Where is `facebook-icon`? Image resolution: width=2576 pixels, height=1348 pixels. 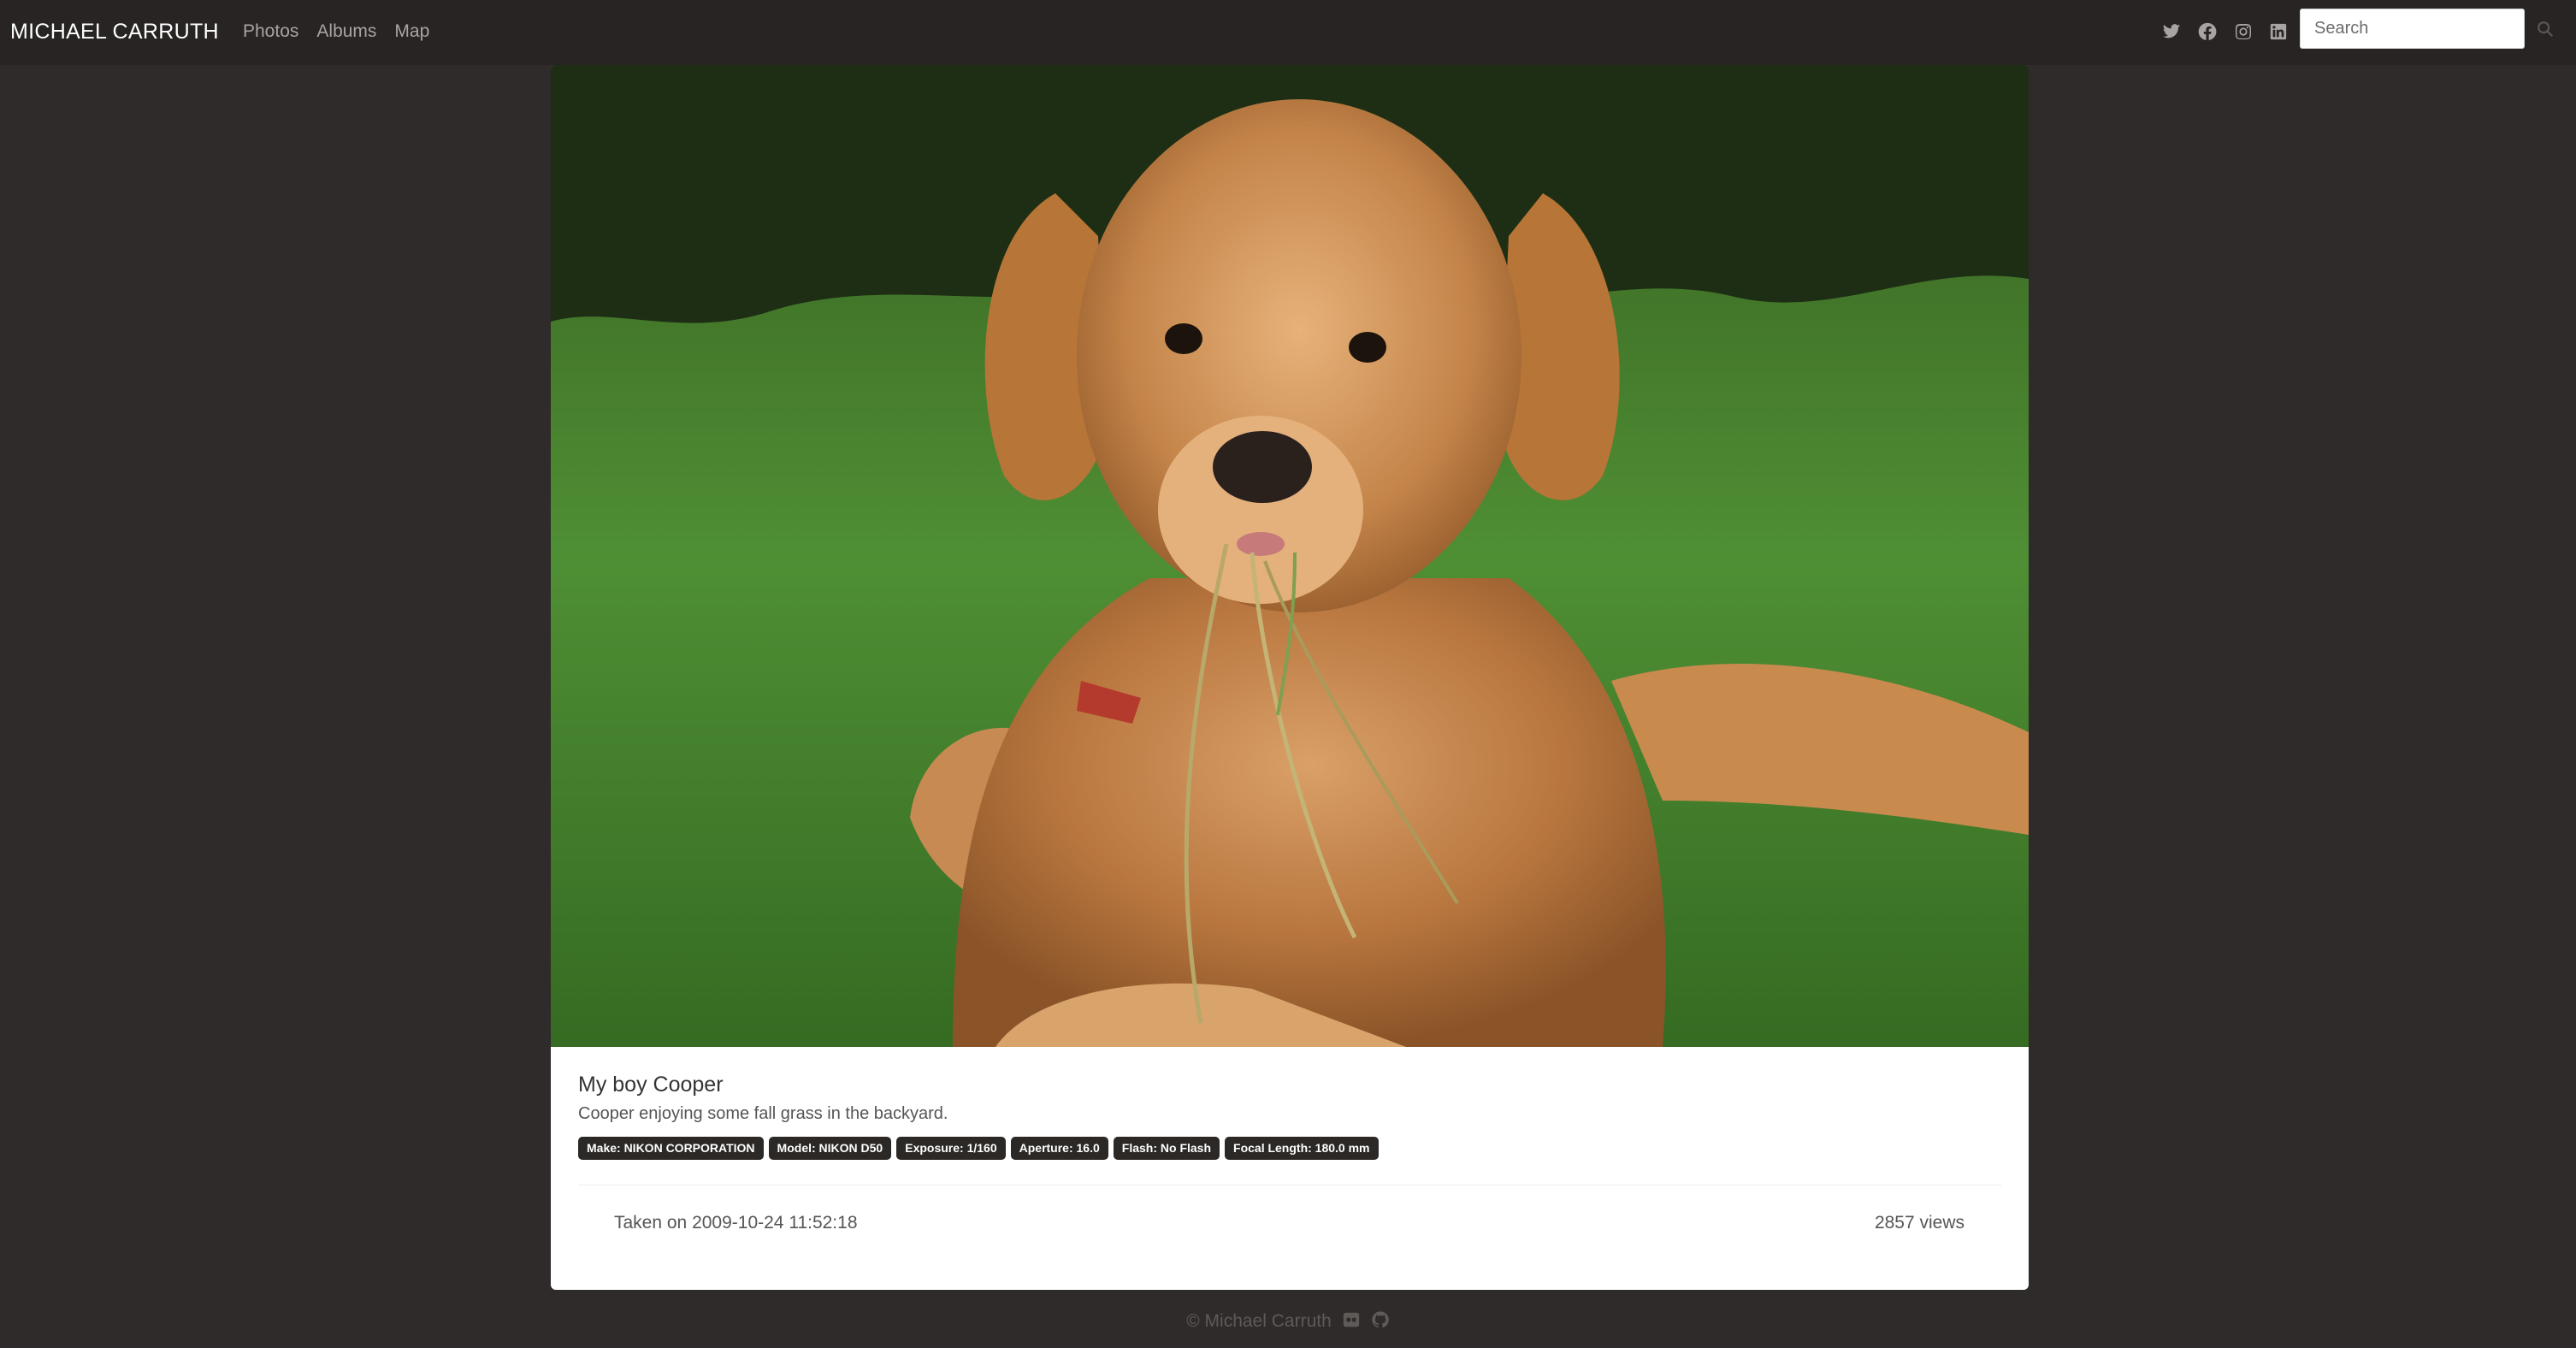
facebook-icon is located at coordinates (2207, 32).